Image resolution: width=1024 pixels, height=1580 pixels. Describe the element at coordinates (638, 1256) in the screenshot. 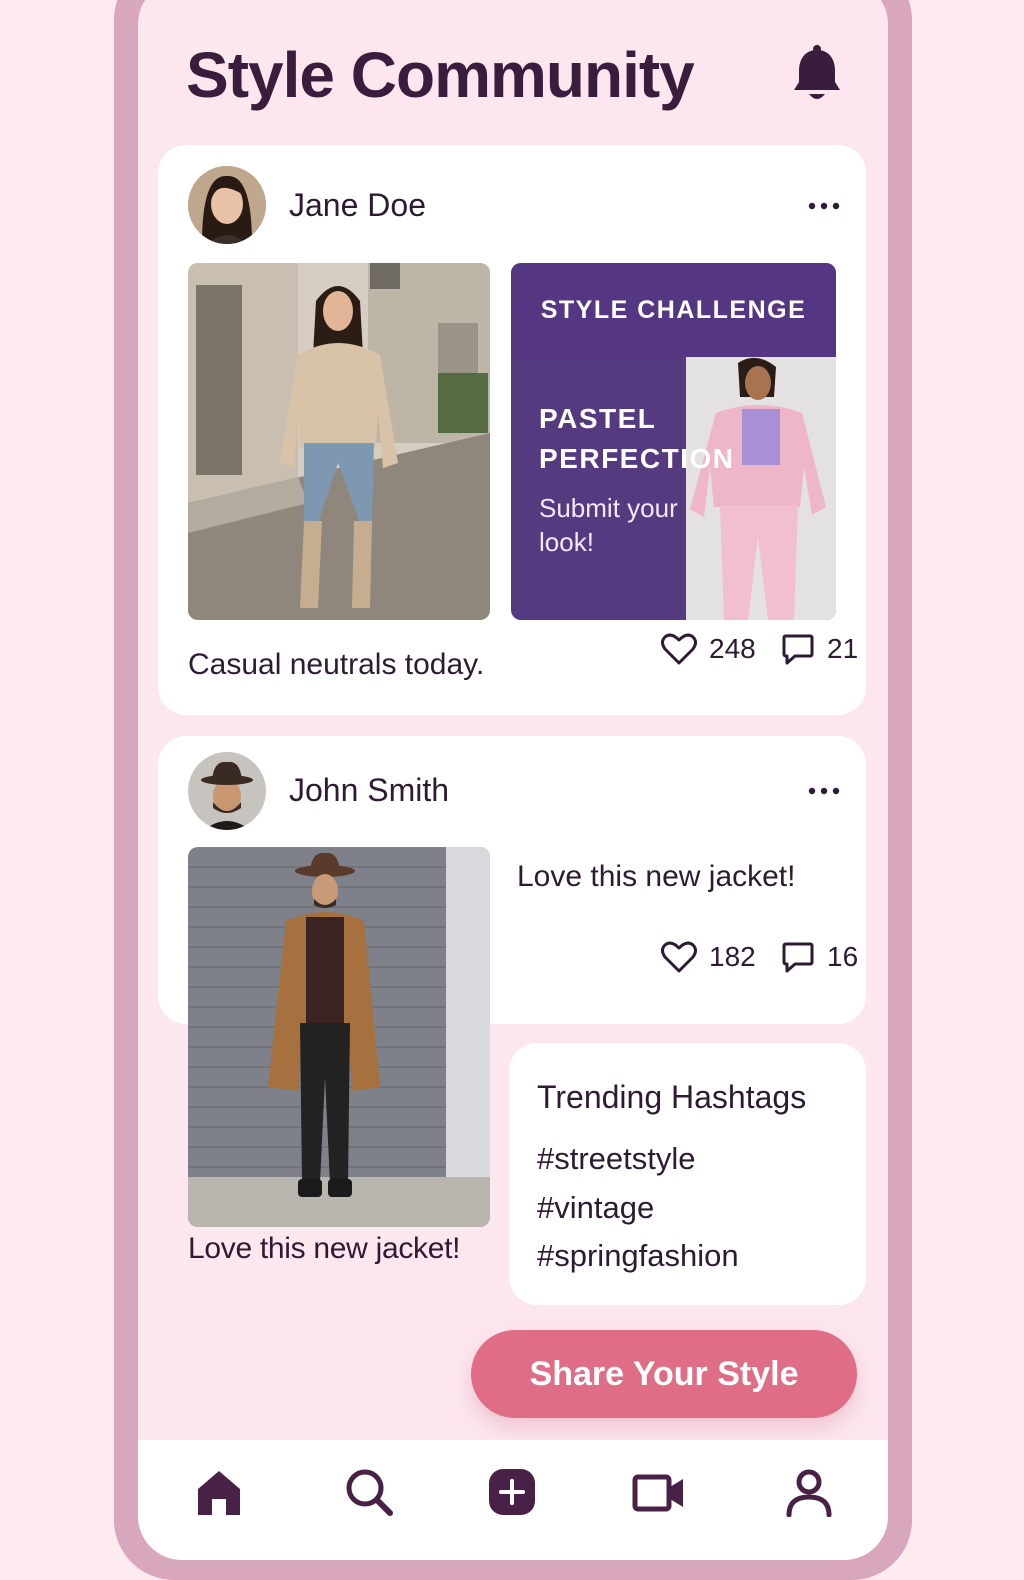

I see `hashtag-link: #springfashion` at that location.